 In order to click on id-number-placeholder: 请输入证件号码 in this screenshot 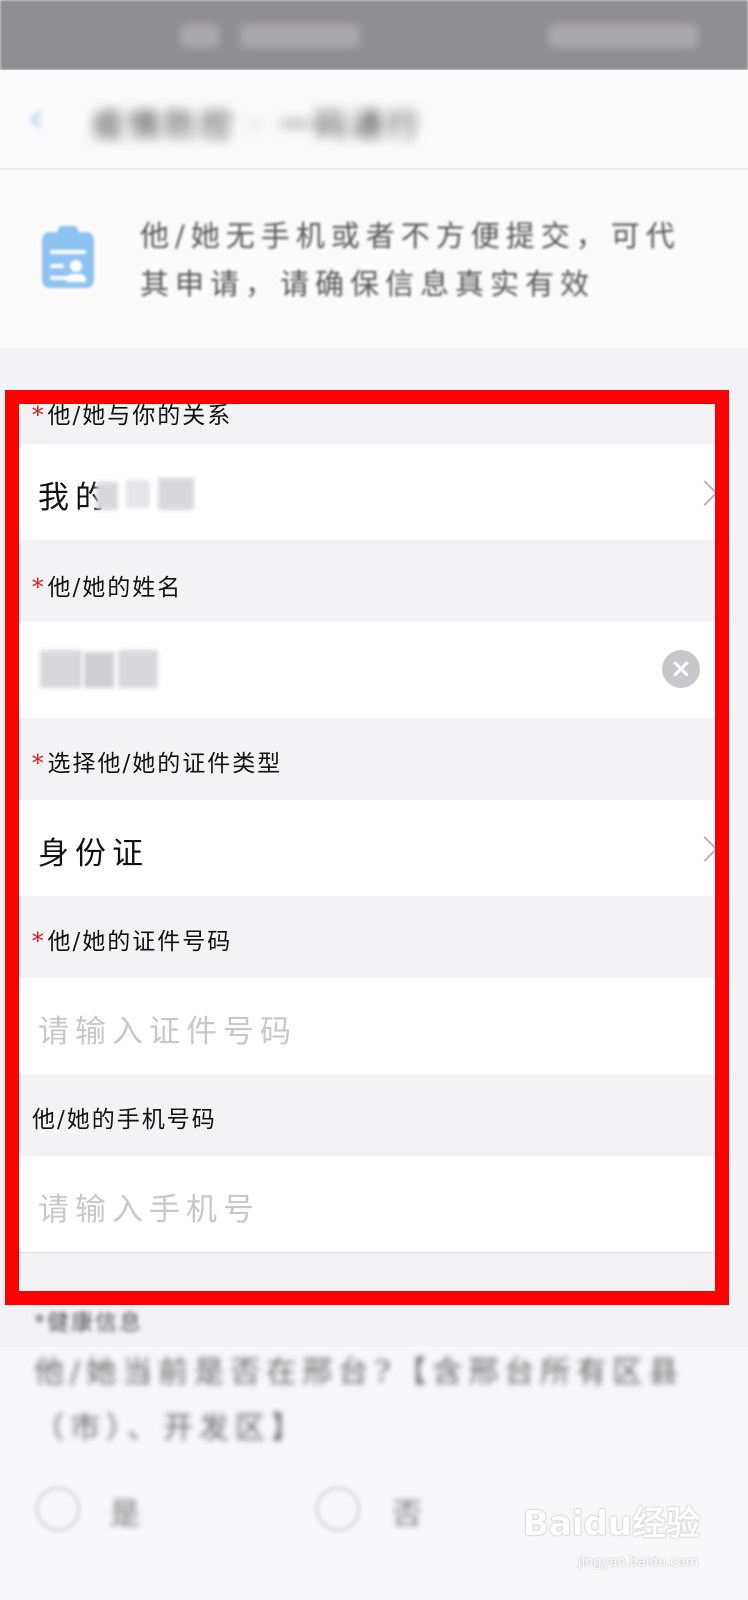, I will do `click(167, 1032)`.